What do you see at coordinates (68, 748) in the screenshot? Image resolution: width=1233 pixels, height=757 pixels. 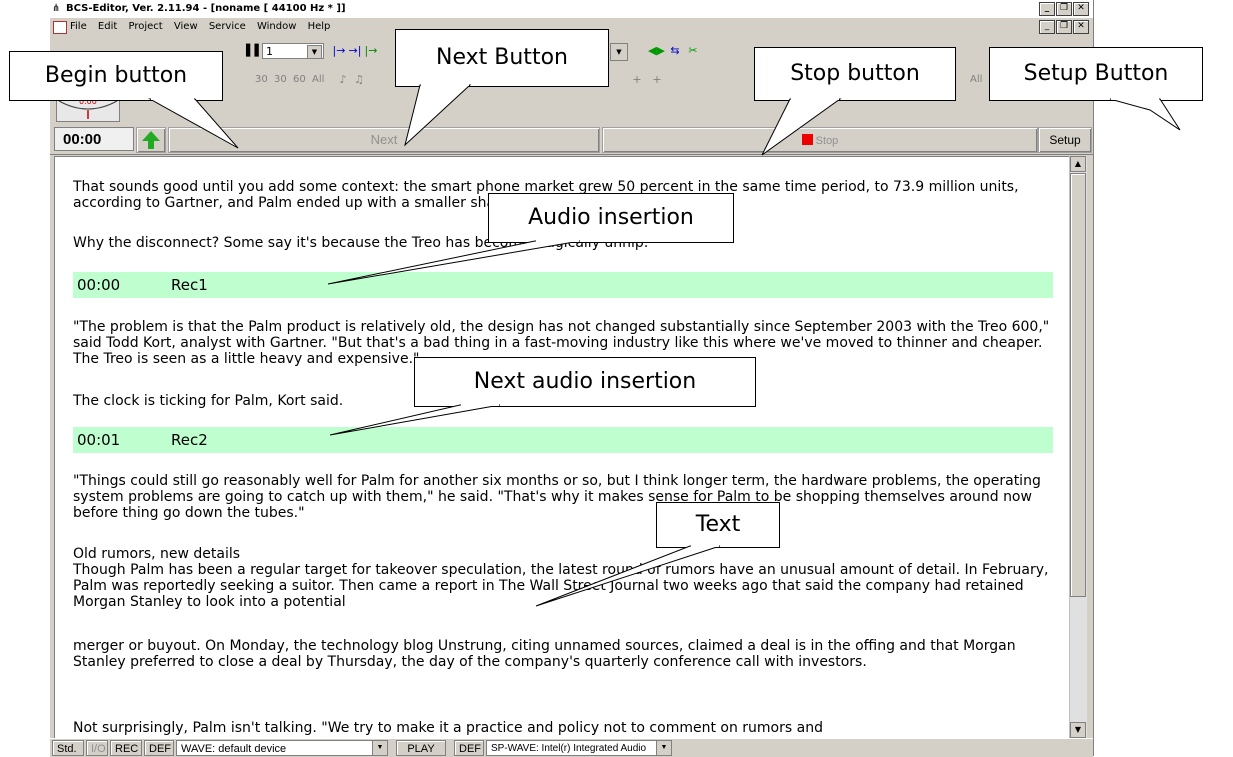 I see `std-button: Std.` at bounding box center [68, 748].